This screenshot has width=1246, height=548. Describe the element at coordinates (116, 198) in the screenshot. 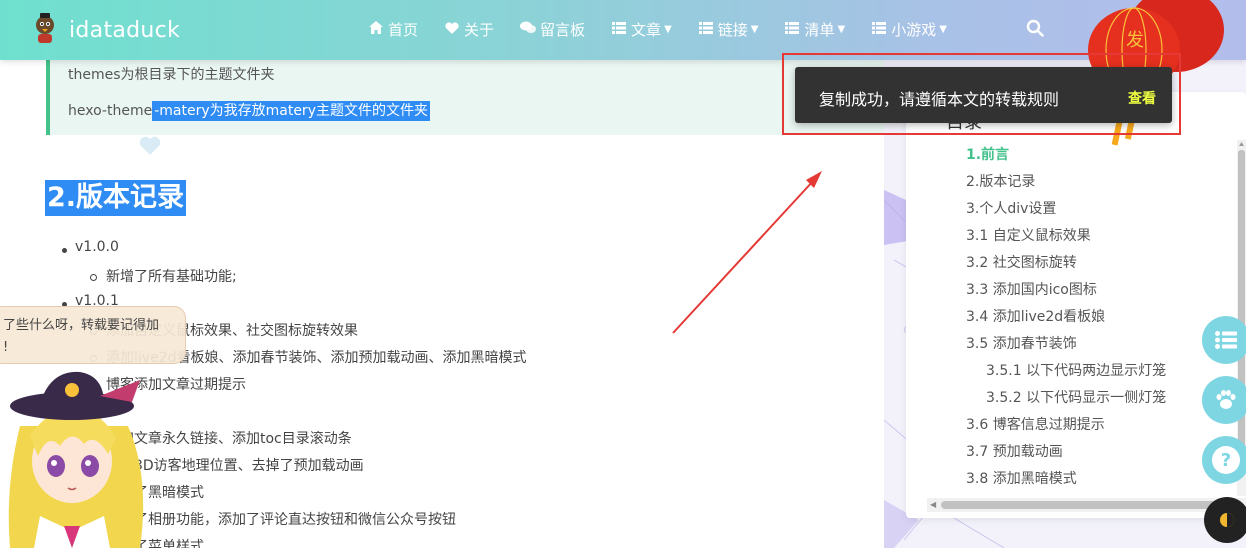

I see `section-heading: 2.版本记录` at that location.